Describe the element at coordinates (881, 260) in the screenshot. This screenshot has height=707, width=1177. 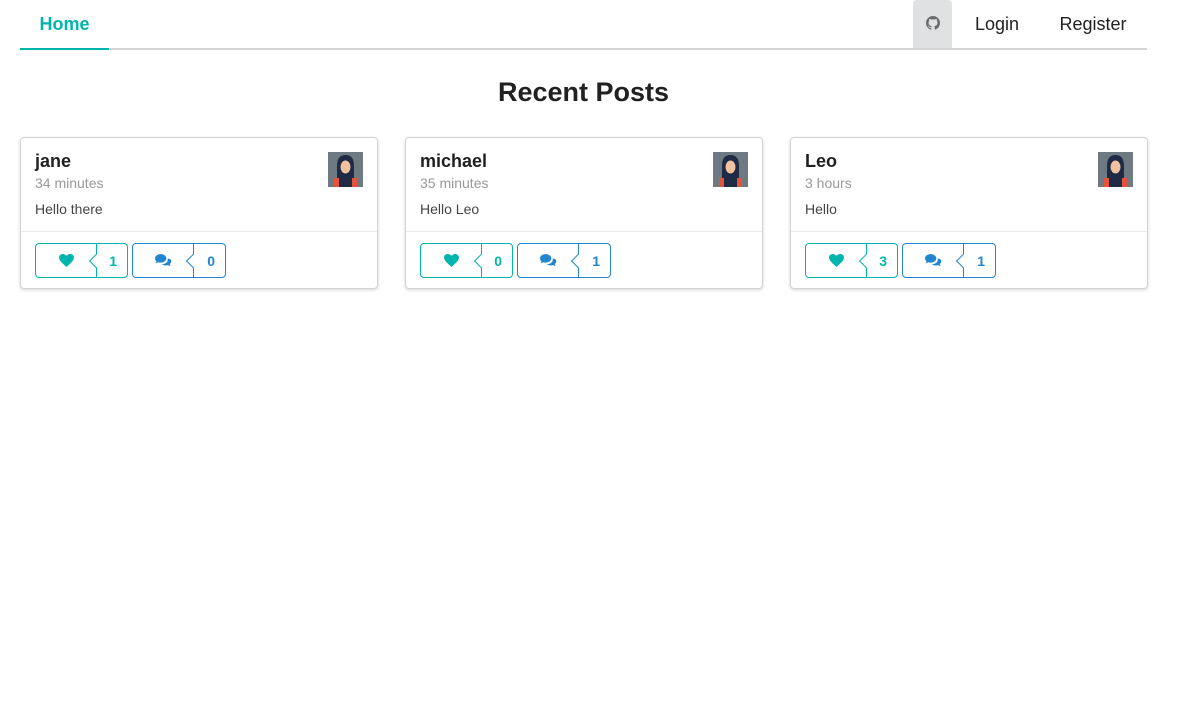
I see `like-count: 3` at that location.